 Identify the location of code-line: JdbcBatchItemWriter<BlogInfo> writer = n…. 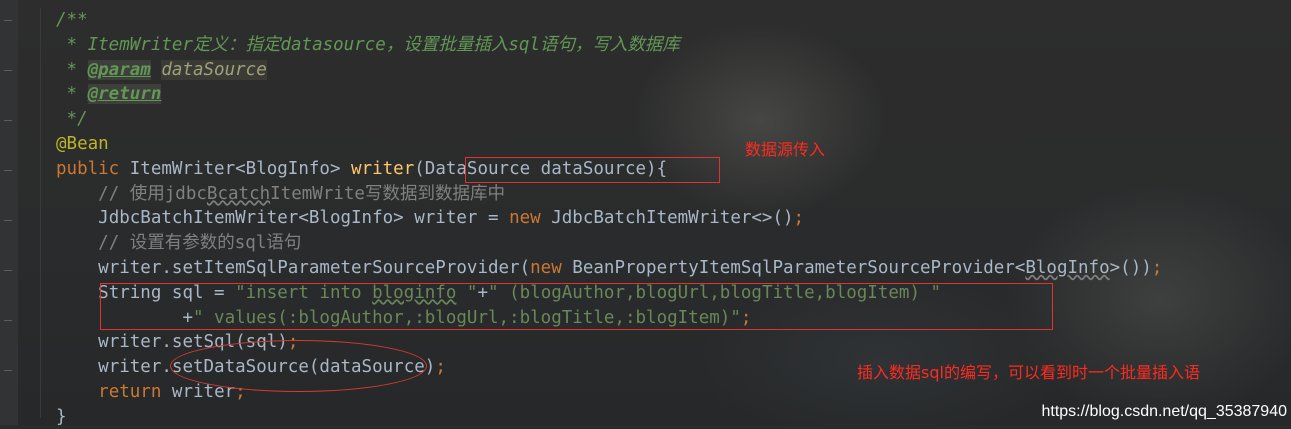
(430, 218).